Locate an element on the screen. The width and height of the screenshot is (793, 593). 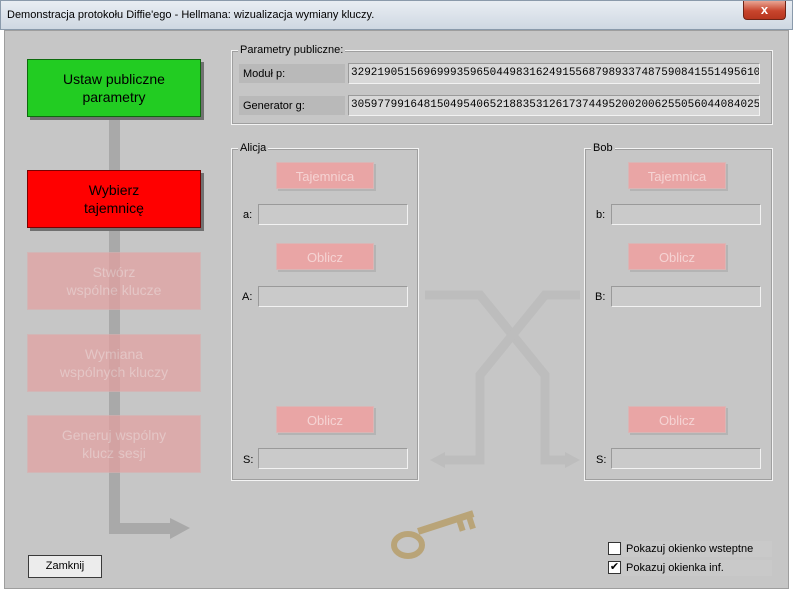
key-icon is located at coordinates (433, 534).